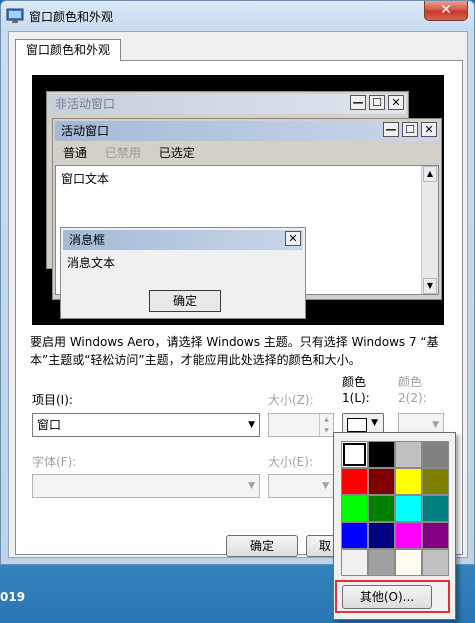  I want to click on color-swatch-grid, so click(395, 508).